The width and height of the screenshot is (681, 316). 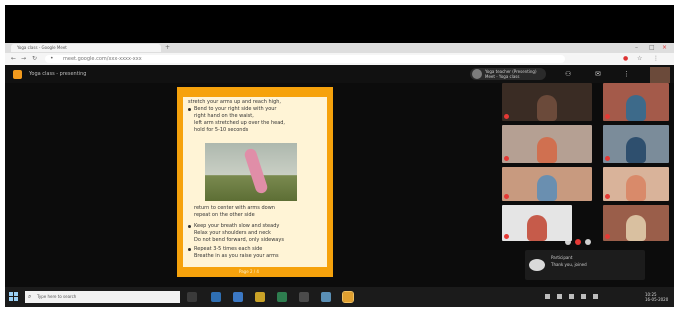 I want to click on chrome-icon, so click(x=348, y=297).